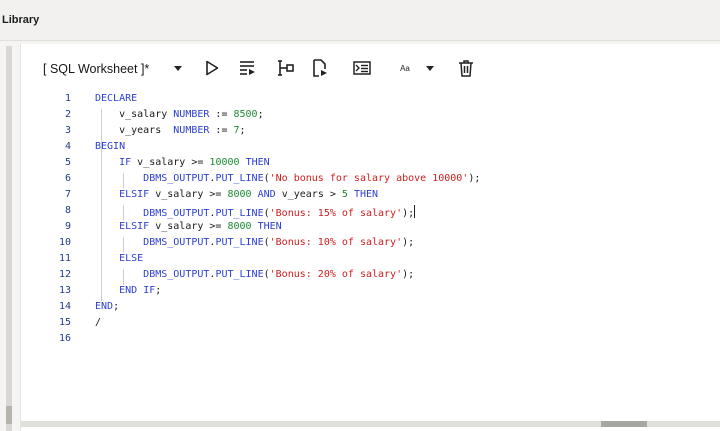  What do you see at coordinates (370, 149) in the screenshot?
I see `code-line: 4 BEGIN` at bounding box center [370, 149].